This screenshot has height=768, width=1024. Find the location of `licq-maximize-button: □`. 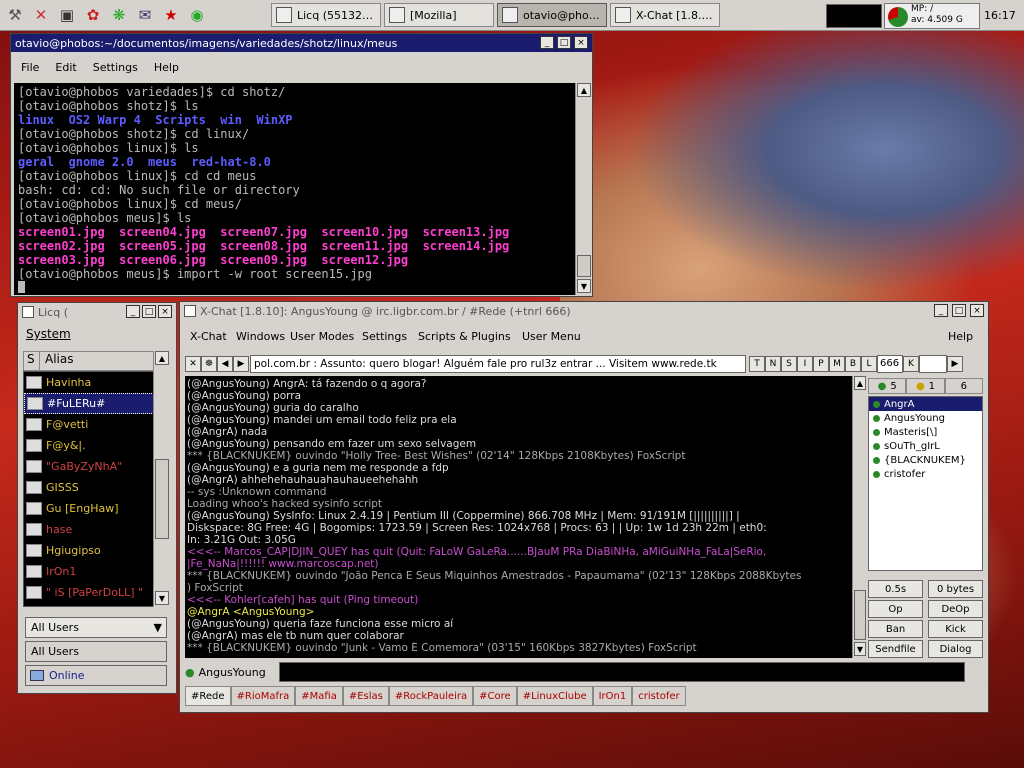

licq-maximize-button: □ is located at coordinates (149, 311).